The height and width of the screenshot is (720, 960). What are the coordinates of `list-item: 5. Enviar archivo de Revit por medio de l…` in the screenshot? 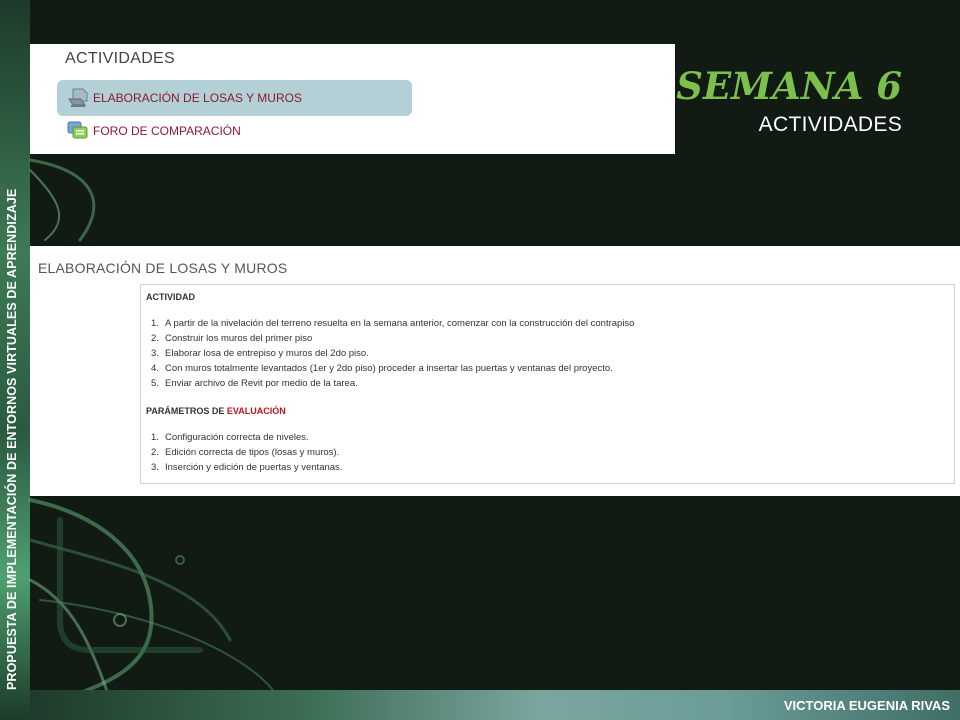 It's located at (254, 383).